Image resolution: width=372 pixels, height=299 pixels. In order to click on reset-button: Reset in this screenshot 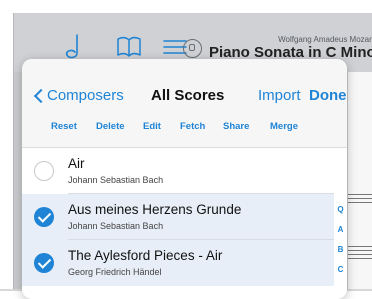, I will do `click(64, 126)`.